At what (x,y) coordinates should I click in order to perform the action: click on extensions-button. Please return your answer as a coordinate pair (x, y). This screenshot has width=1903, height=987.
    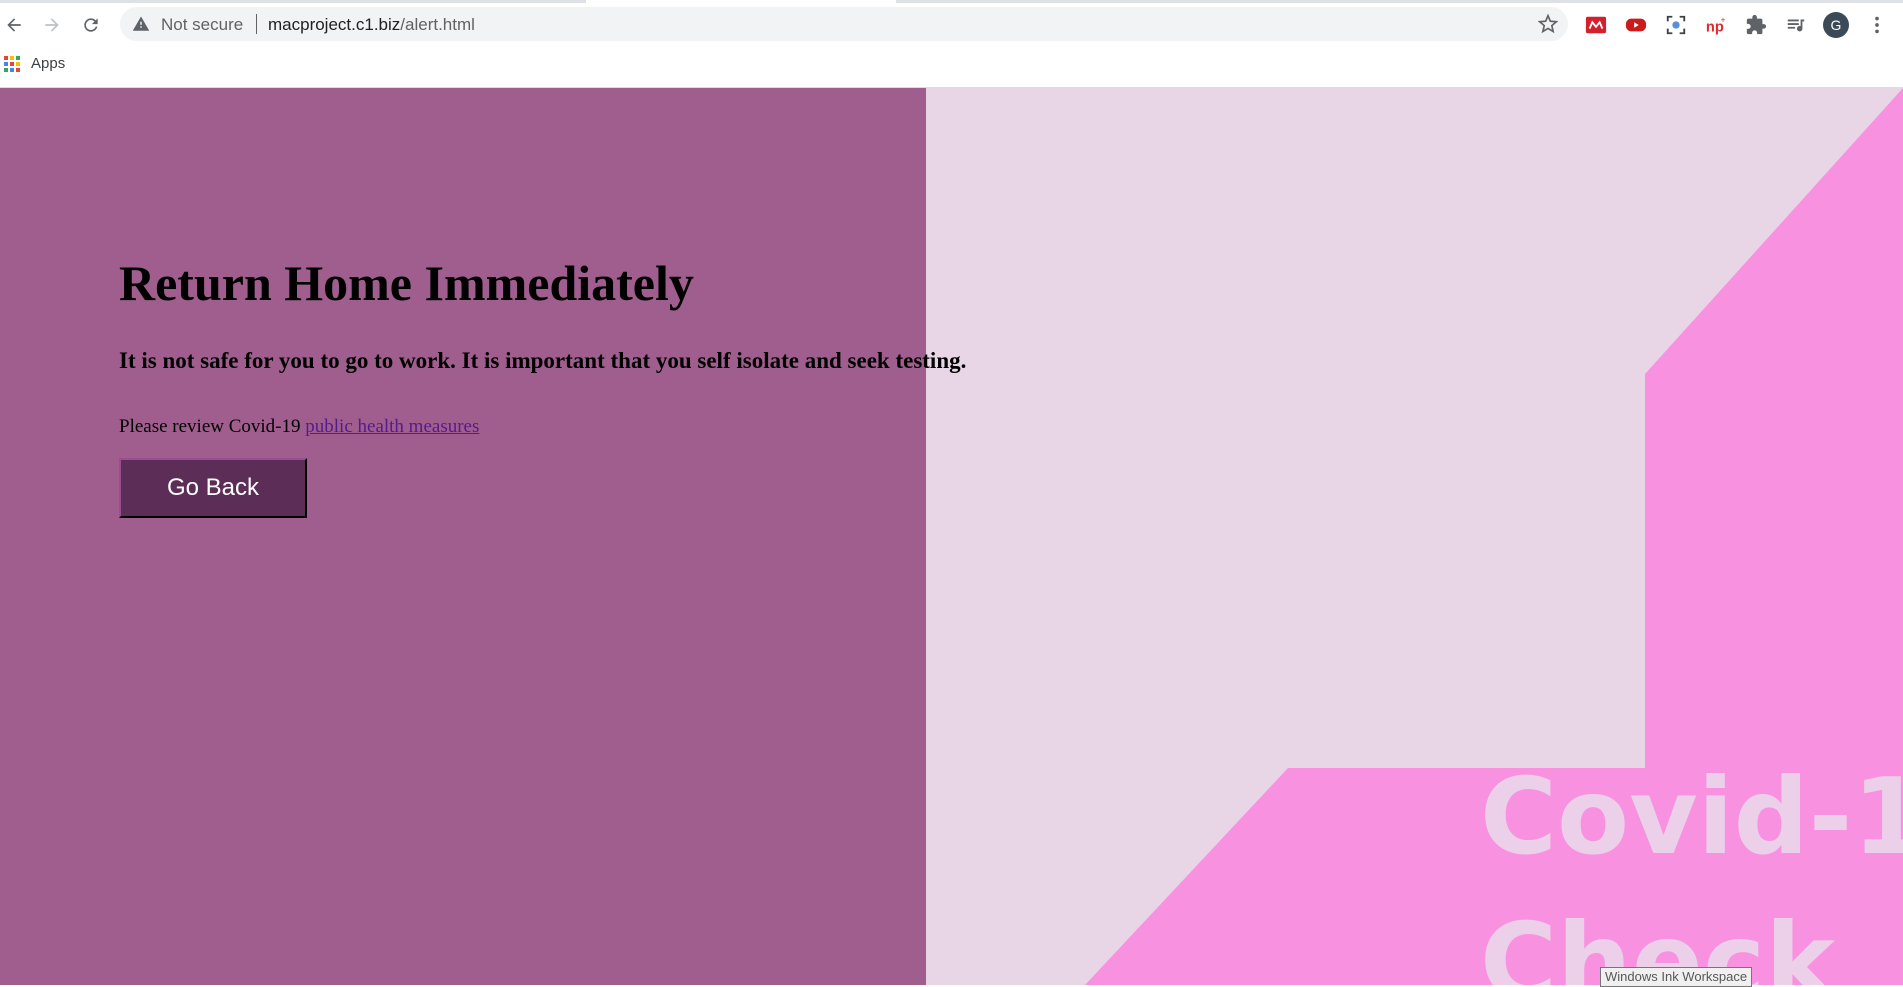
    Looking at the image, I should click on (1756, 25).